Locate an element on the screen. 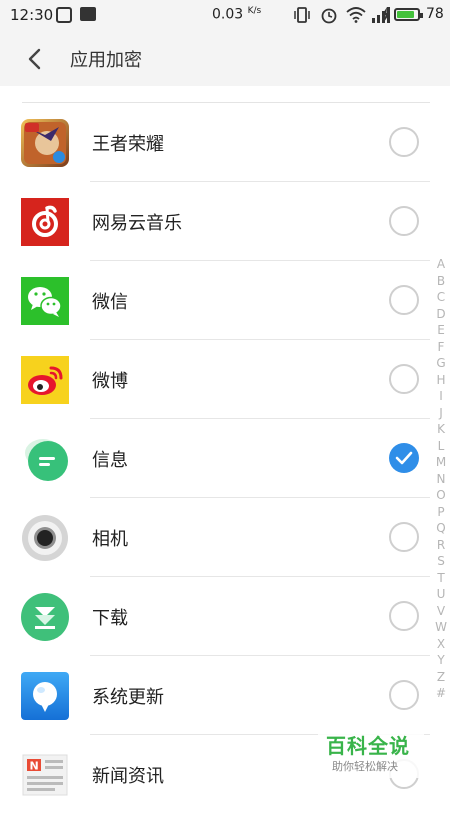 The width and height of the screenshot is (450, 814). list-item-system-update: 系统更新 is located at coordinates (225, 695).